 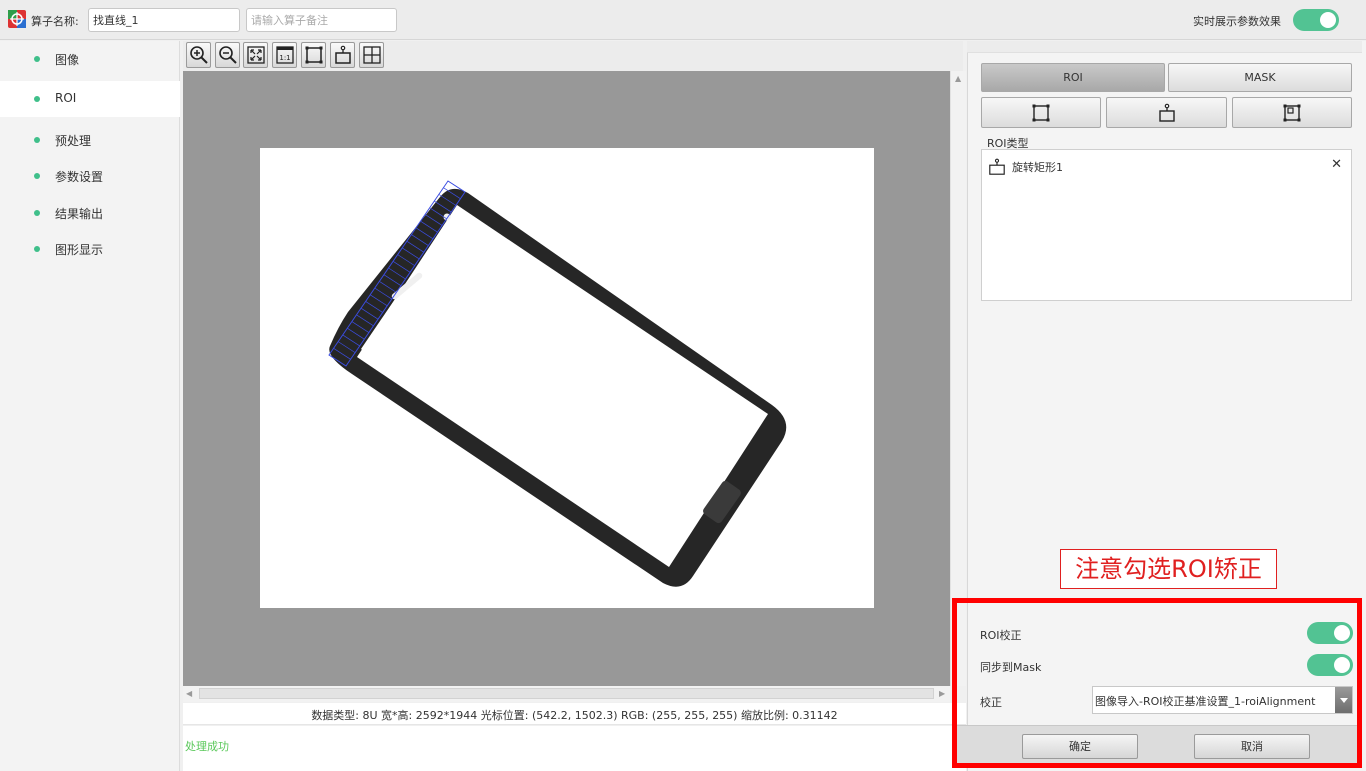 I want to click on zoom-out-icon, so click(x=228, y=55).